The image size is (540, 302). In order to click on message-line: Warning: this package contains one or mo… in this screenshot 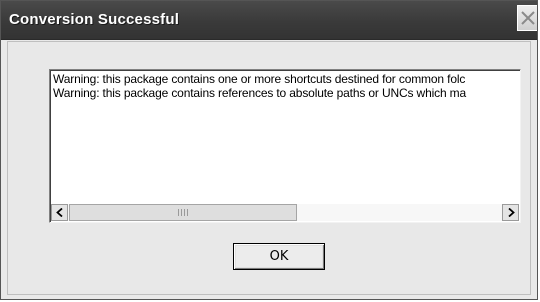, I will do `click(259, 79)`.